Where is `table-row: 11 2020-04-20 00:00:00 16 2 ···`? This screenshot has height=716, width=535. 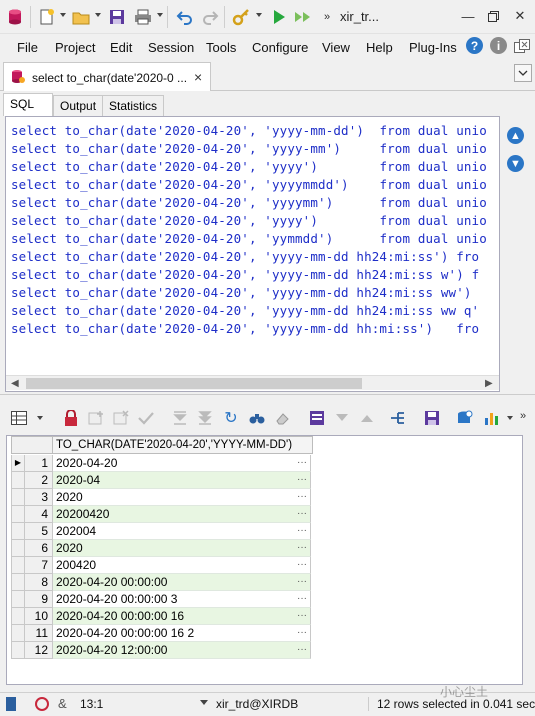 table-row: 11 2020-04-20 00:00:00 16 2 ··· is located at coordinates (161, 633).